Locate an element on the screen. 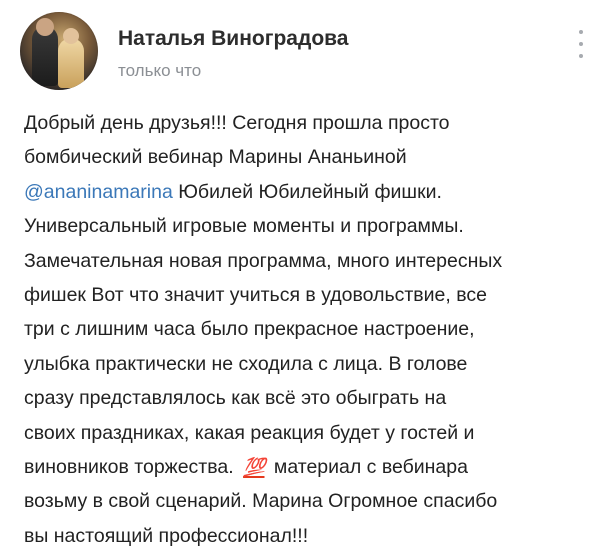  post-text-fragment: материал с вебинара is located at coordinates (370, 467).